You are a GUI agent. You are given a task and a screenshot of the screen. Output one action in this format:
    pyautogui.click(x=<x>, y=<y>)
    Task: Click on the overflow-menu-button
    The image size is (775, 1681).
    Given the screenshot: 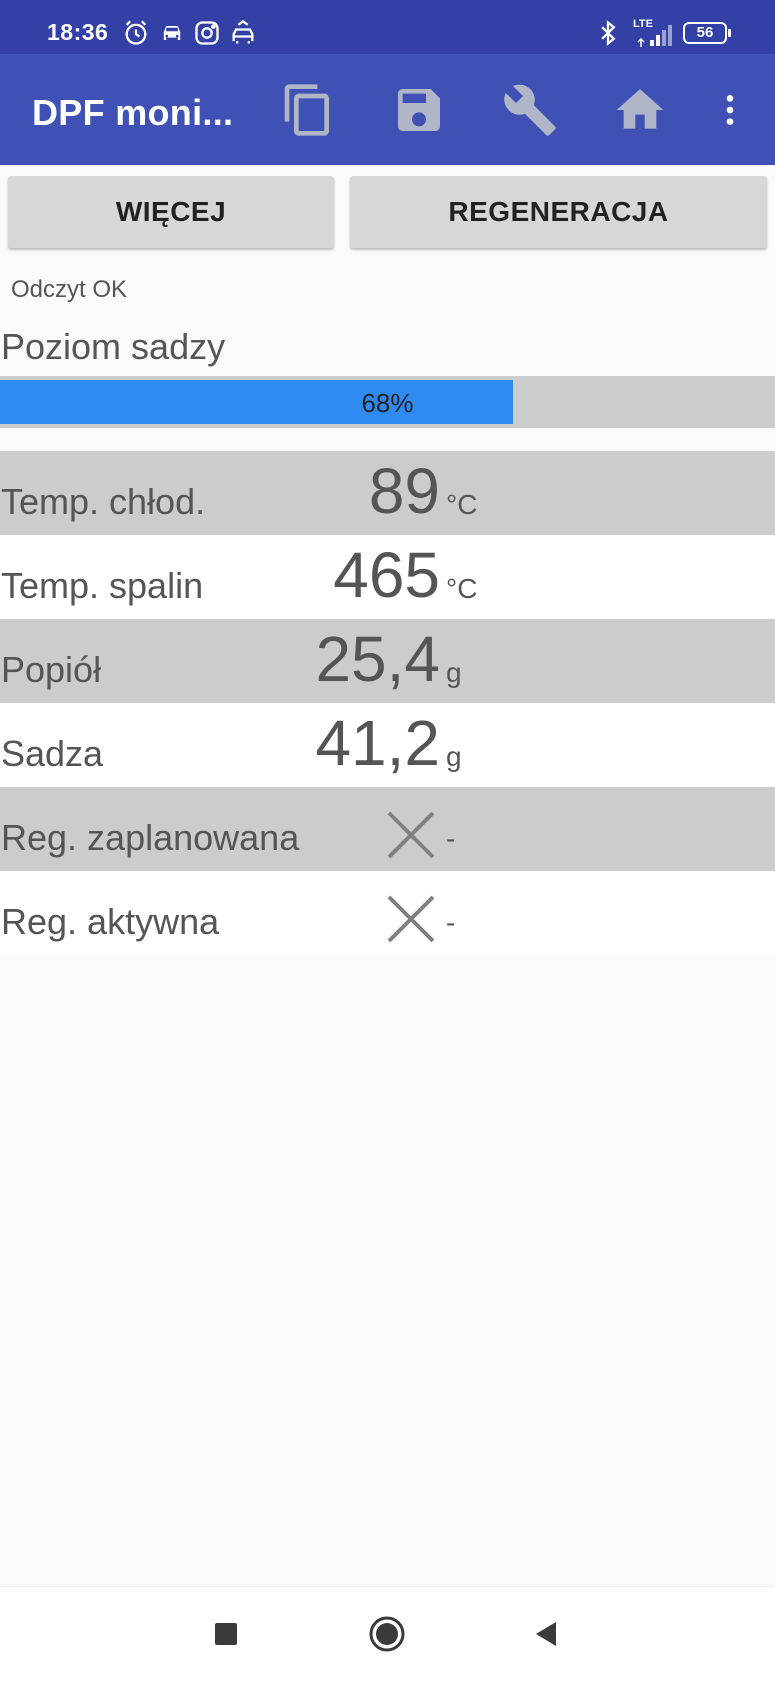 What is the action you would take?
    pyautogui.click(x=730, y=110)
    